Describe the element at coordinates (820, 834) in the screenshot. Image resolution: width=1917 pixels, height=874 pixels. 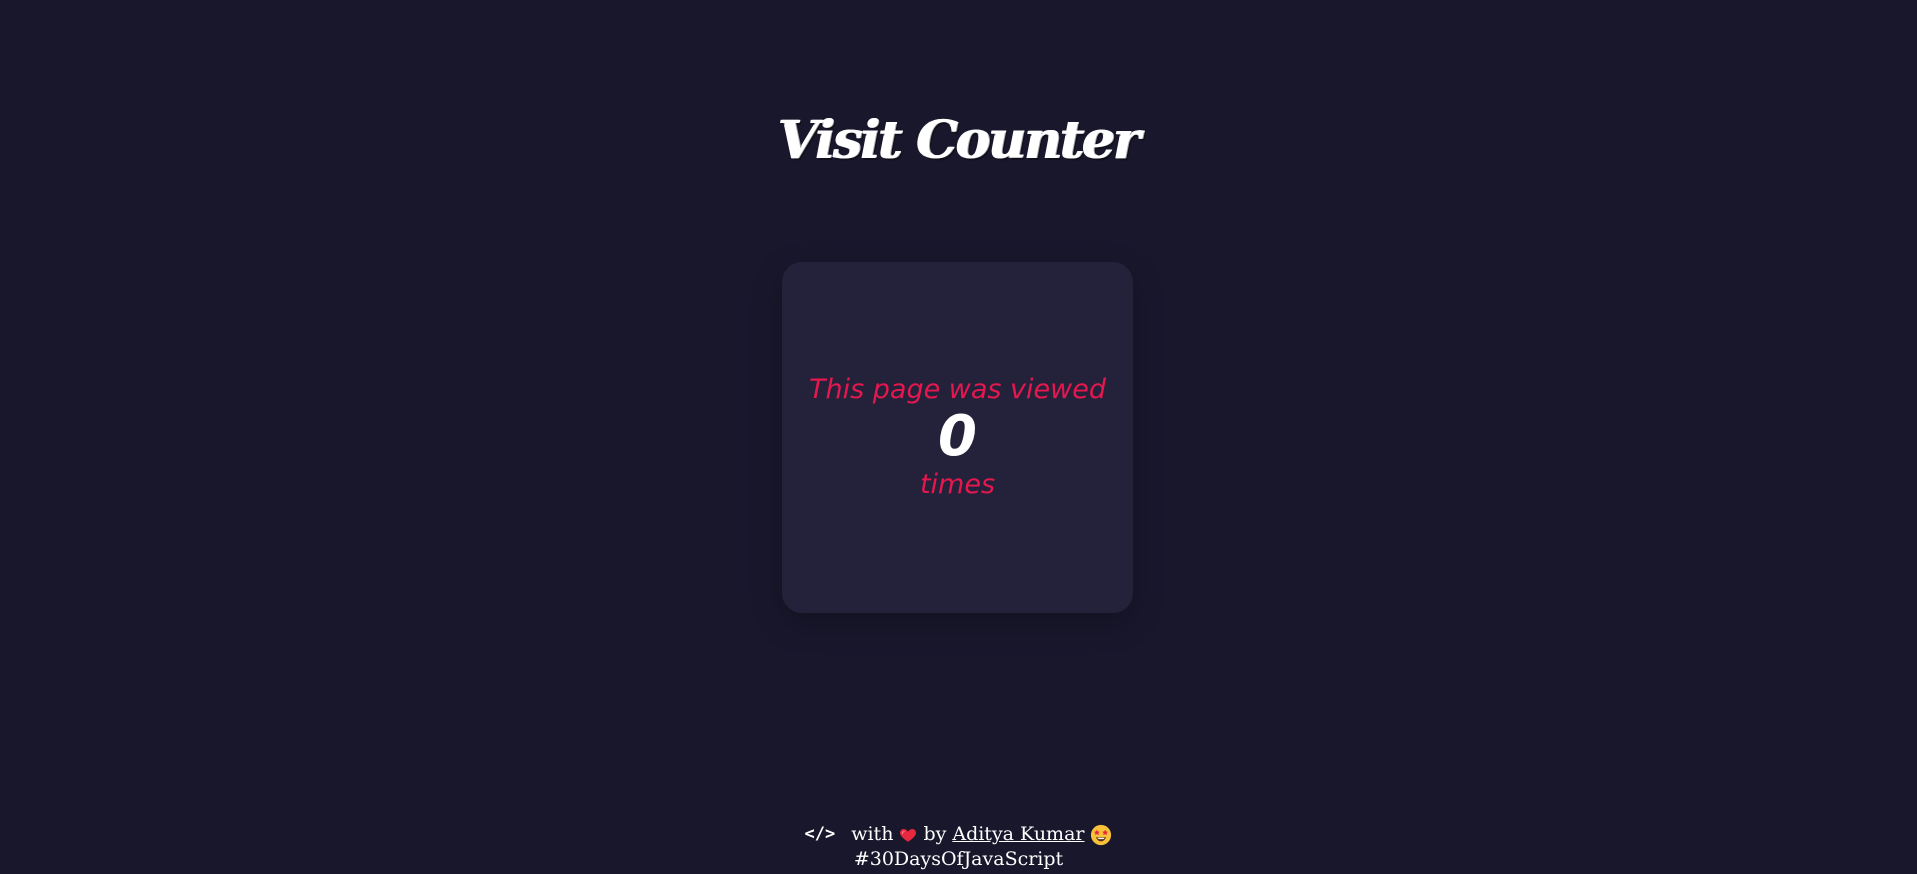
I see `code-icon: </>` at that location.